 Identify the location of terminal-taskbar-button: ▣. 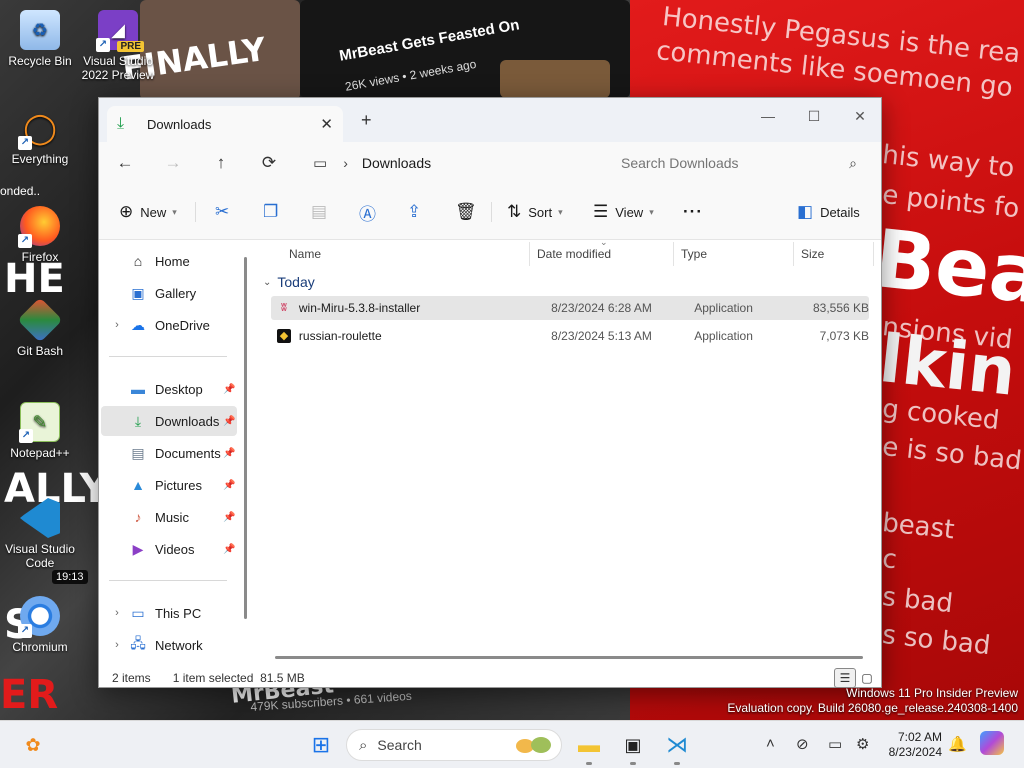
(633, 747).